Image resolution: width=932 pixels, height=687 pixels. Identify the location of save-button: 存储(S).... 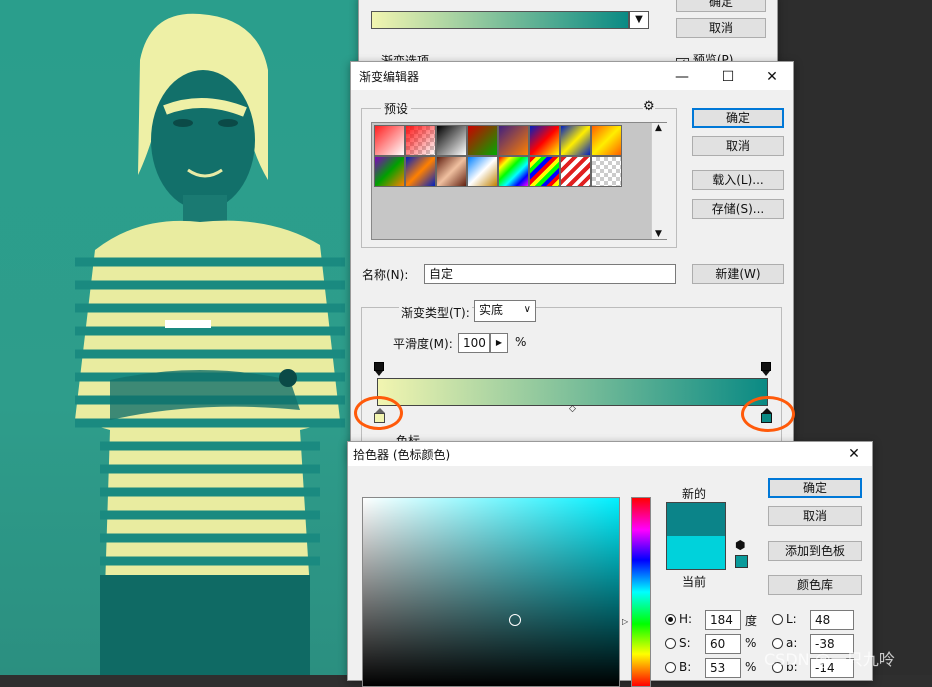
(738, 209).